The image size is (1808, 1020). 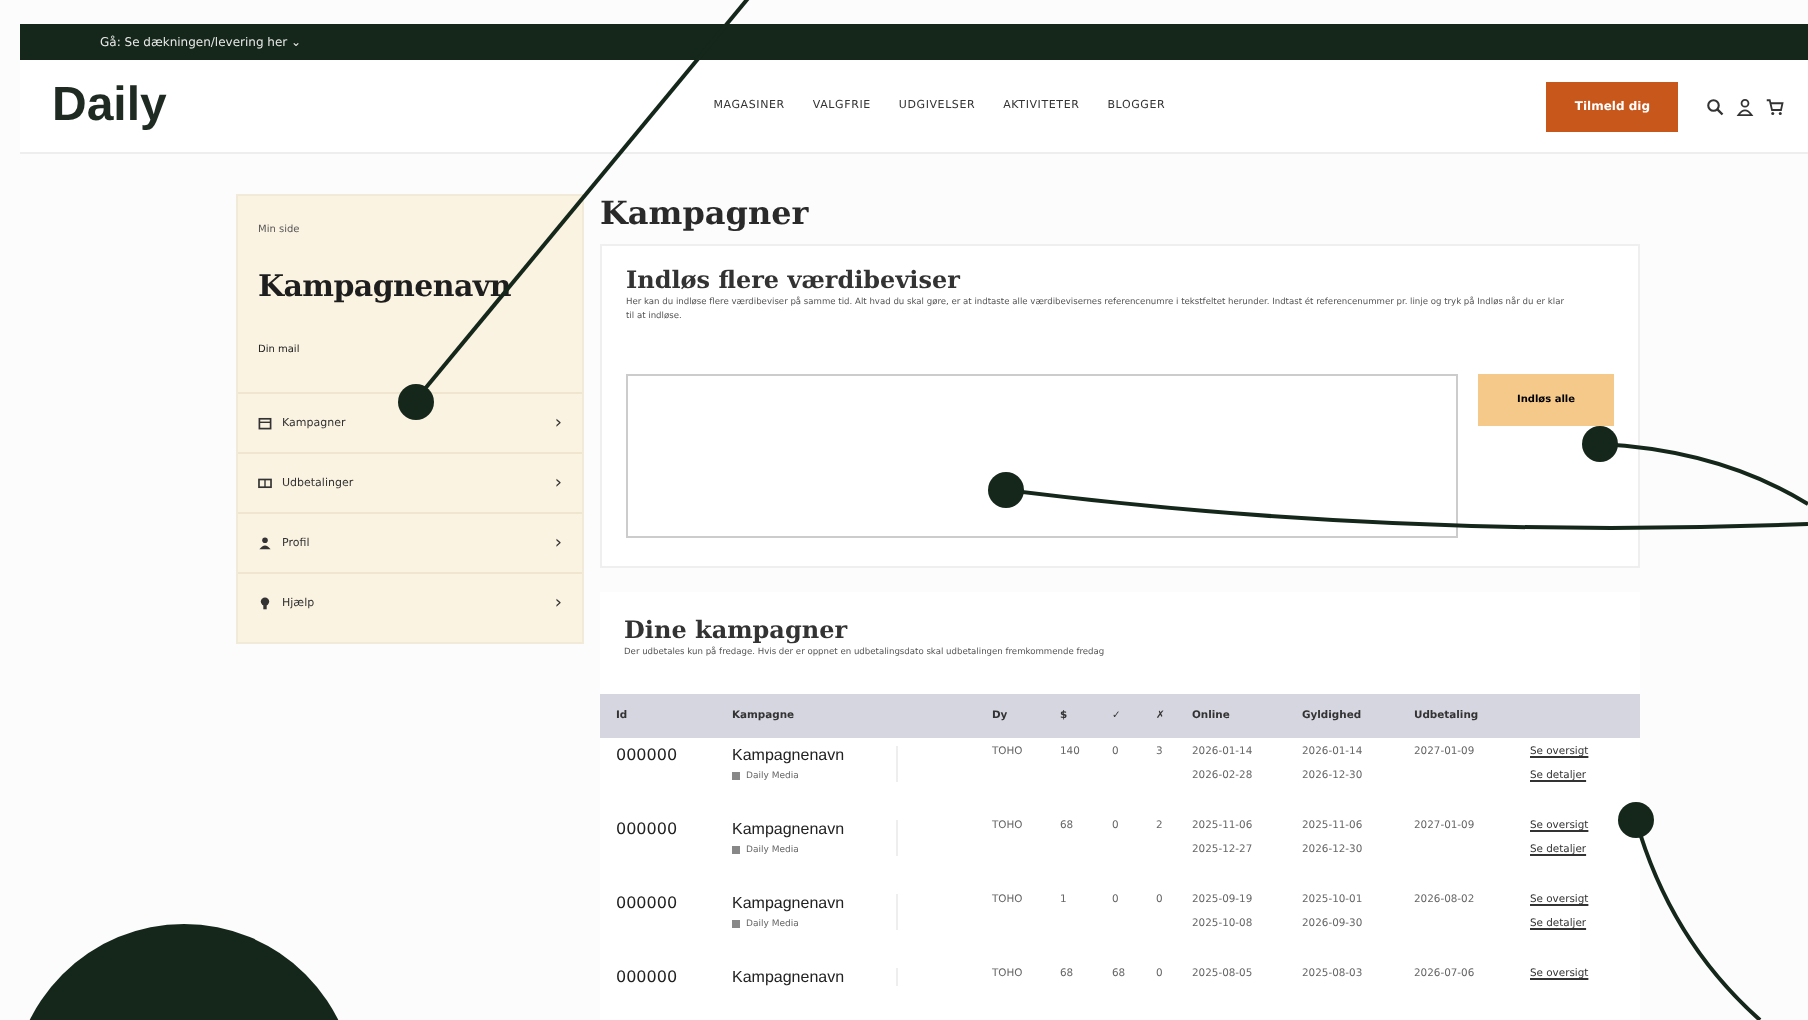 What do you see at coordinates (705, 213) in the screenshot?
I see `page-title: Kampagner` at bounding box center [705, 213].